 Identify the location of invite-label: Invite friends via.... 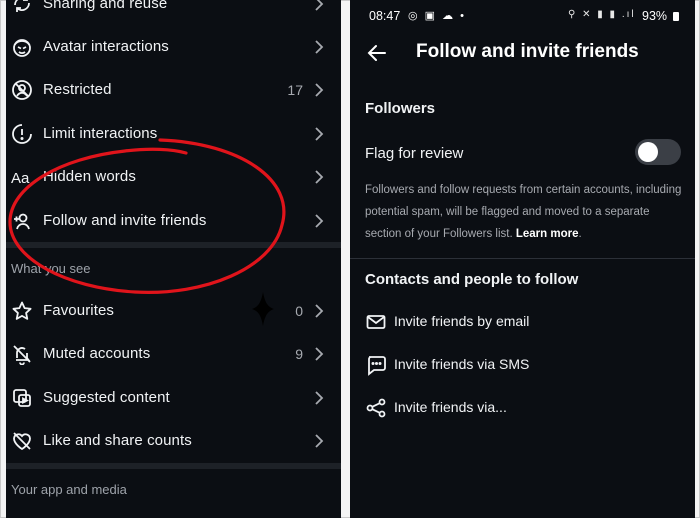
(450, 407).